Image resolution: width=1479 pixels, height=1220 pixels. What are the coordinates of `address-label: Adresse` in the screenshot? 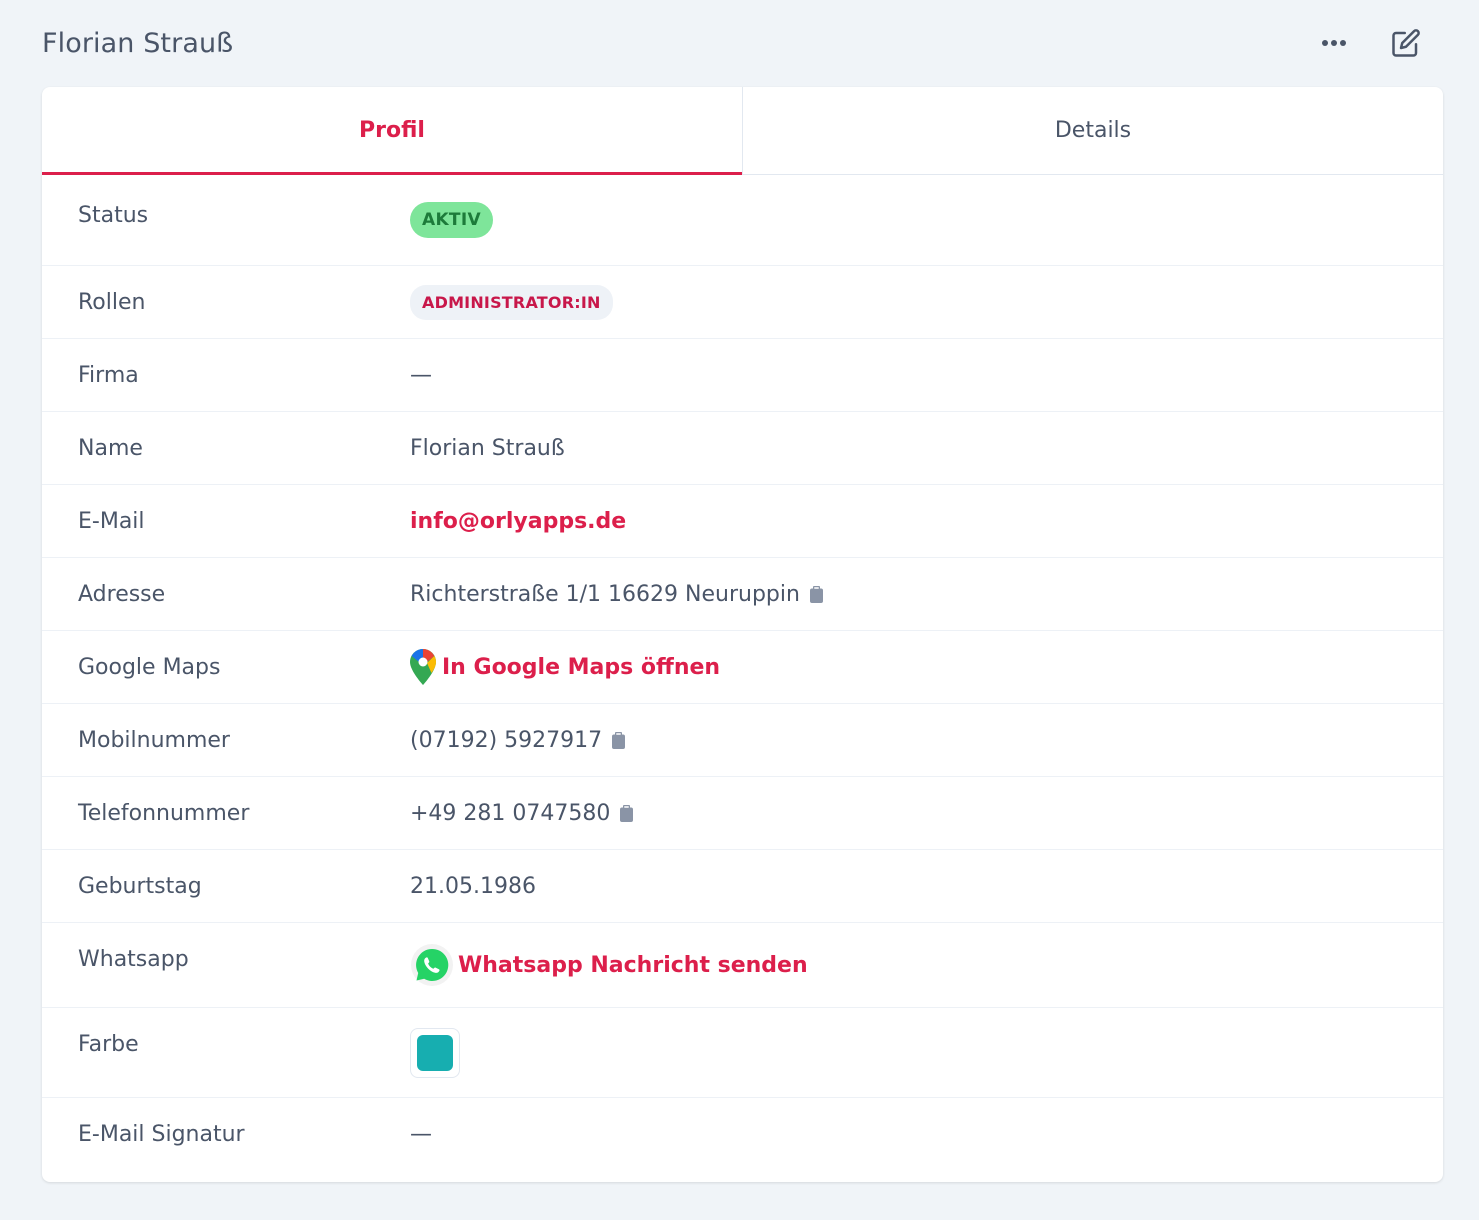 It's located at (122, 594).